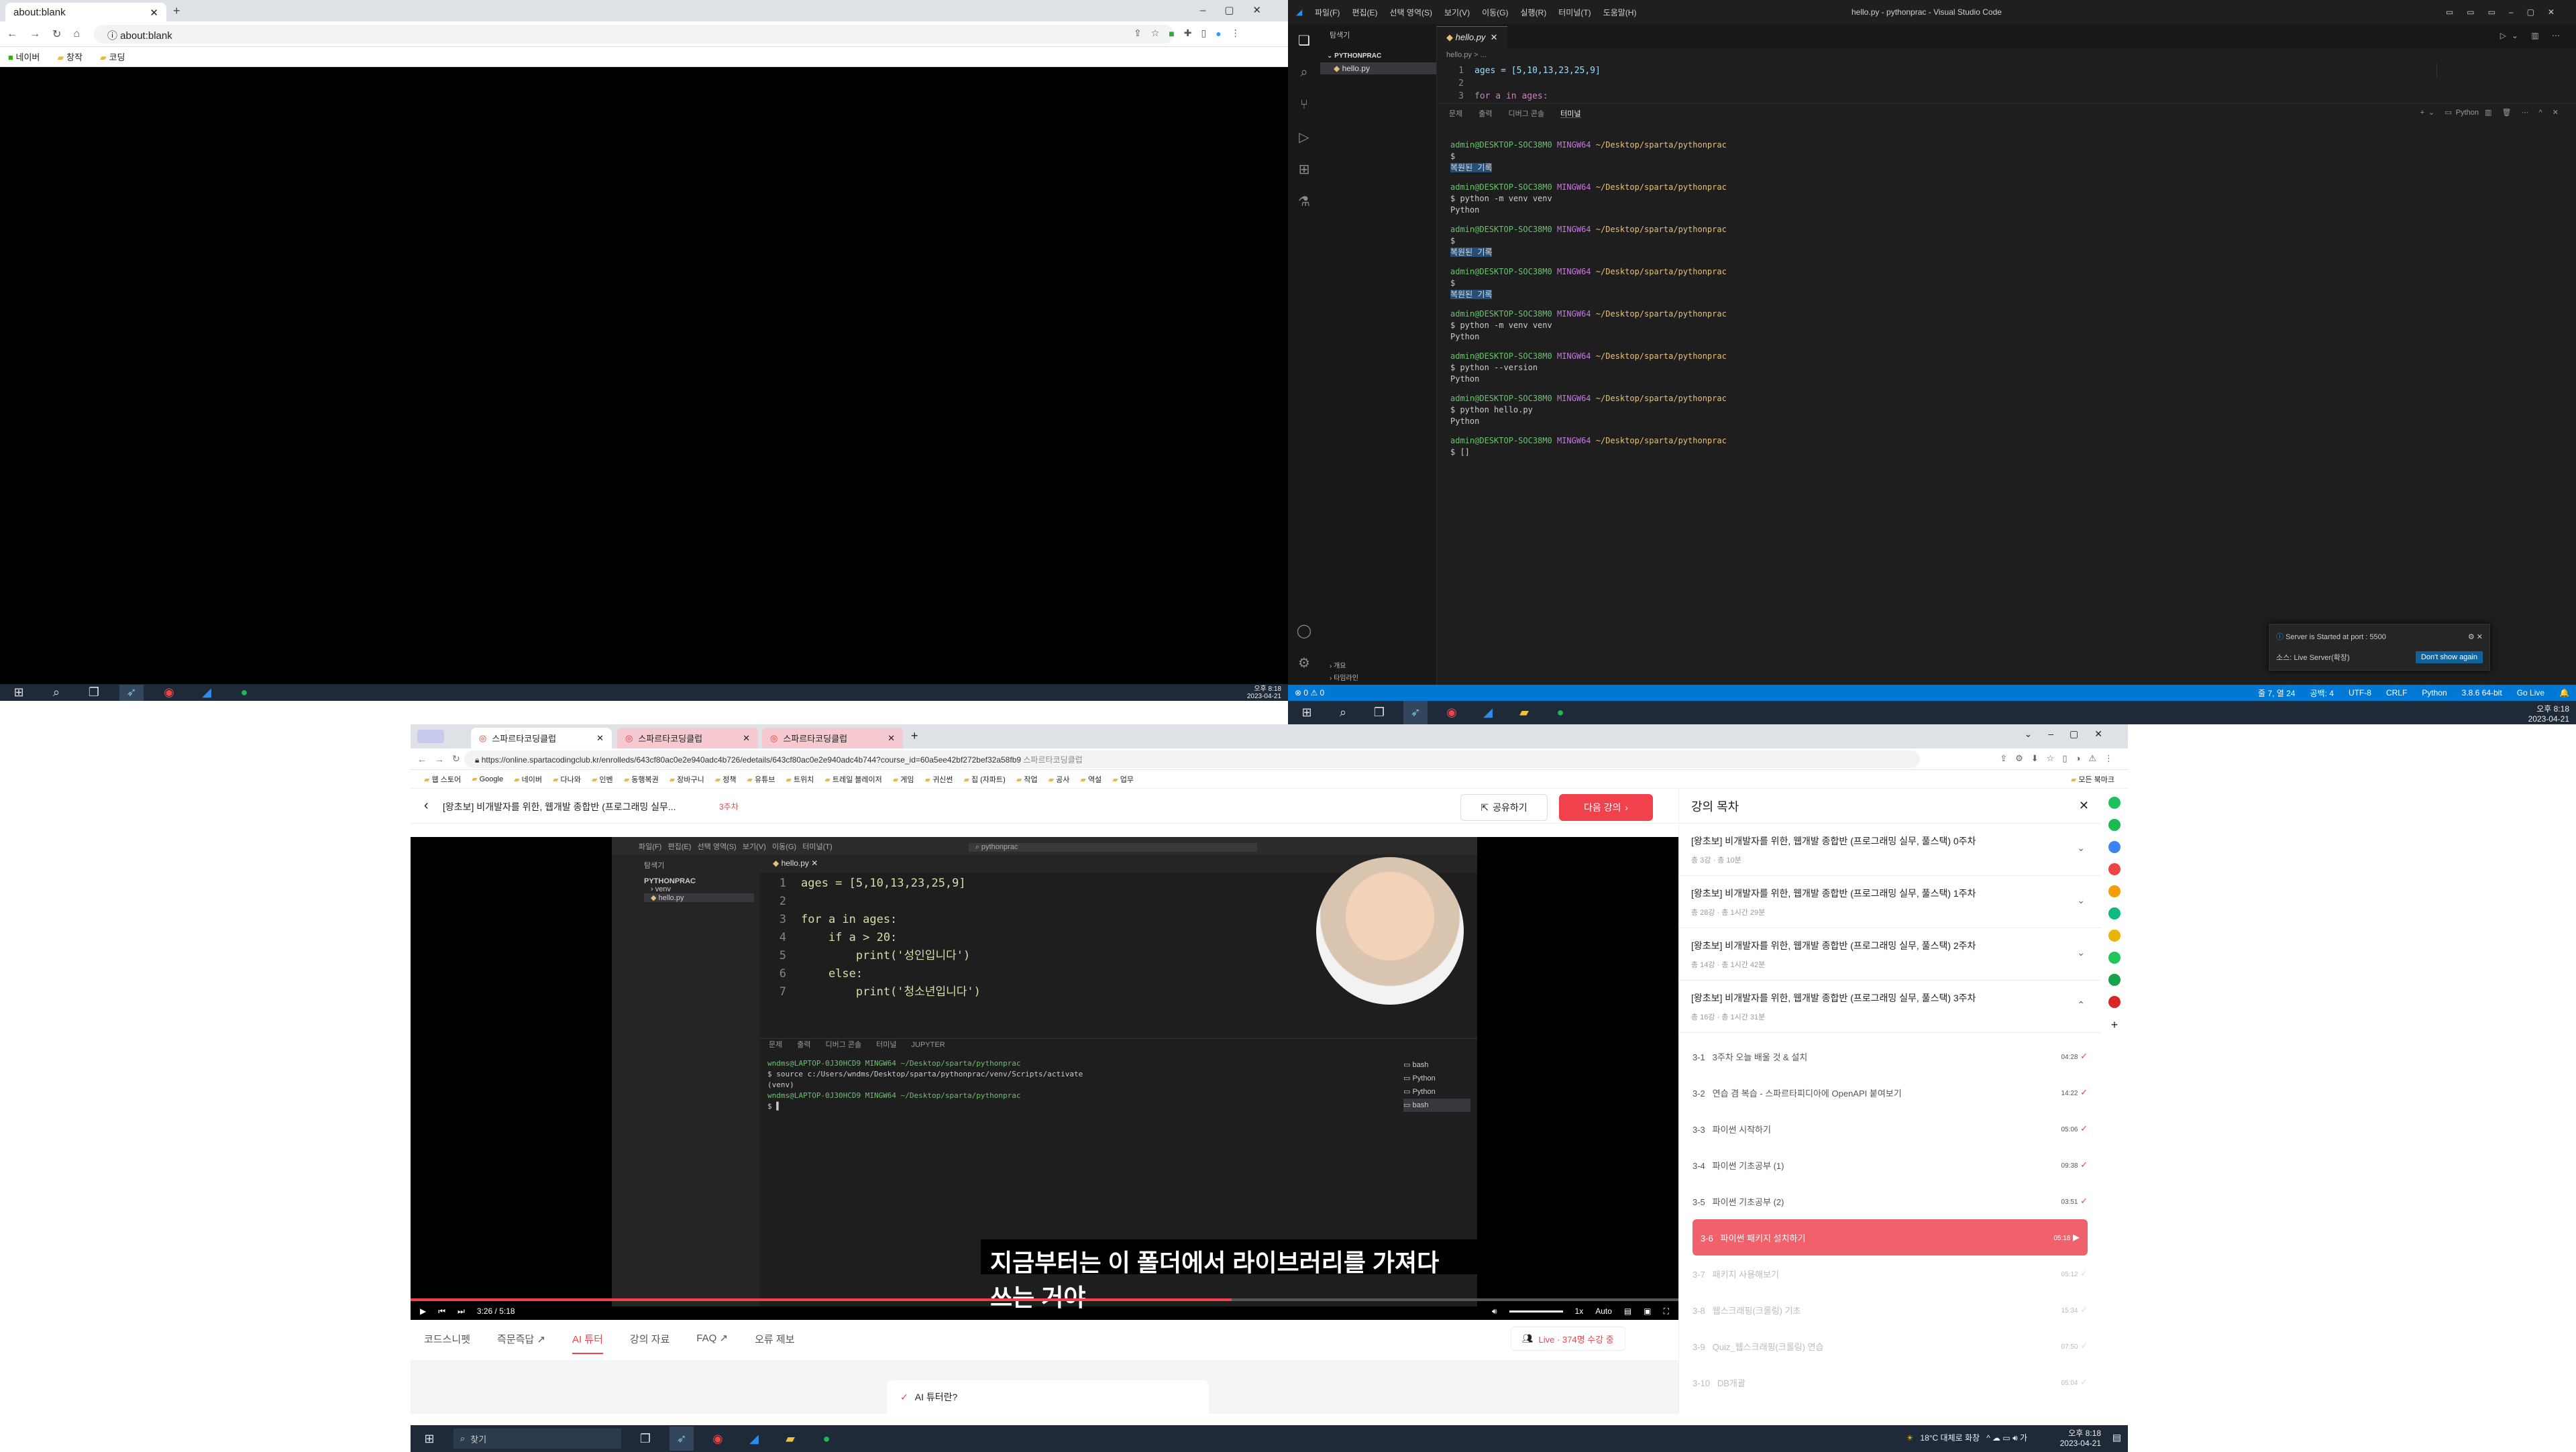  Describe the element at coordinates (1890, 1310) in the screenshot. I see `lesson-item: 3-8 웹스크래핑(크롤링) 기초 15:34 ✓` at that location.